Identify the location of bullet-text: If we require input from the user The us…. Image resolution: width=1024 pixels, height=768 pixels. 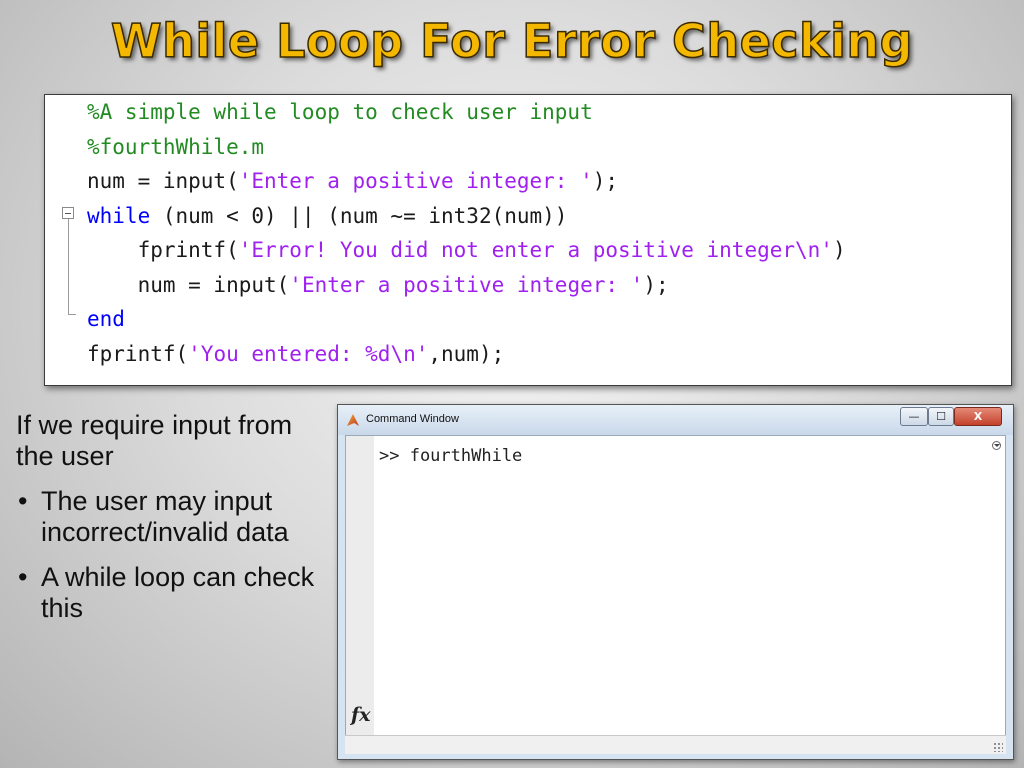
(166, 524).